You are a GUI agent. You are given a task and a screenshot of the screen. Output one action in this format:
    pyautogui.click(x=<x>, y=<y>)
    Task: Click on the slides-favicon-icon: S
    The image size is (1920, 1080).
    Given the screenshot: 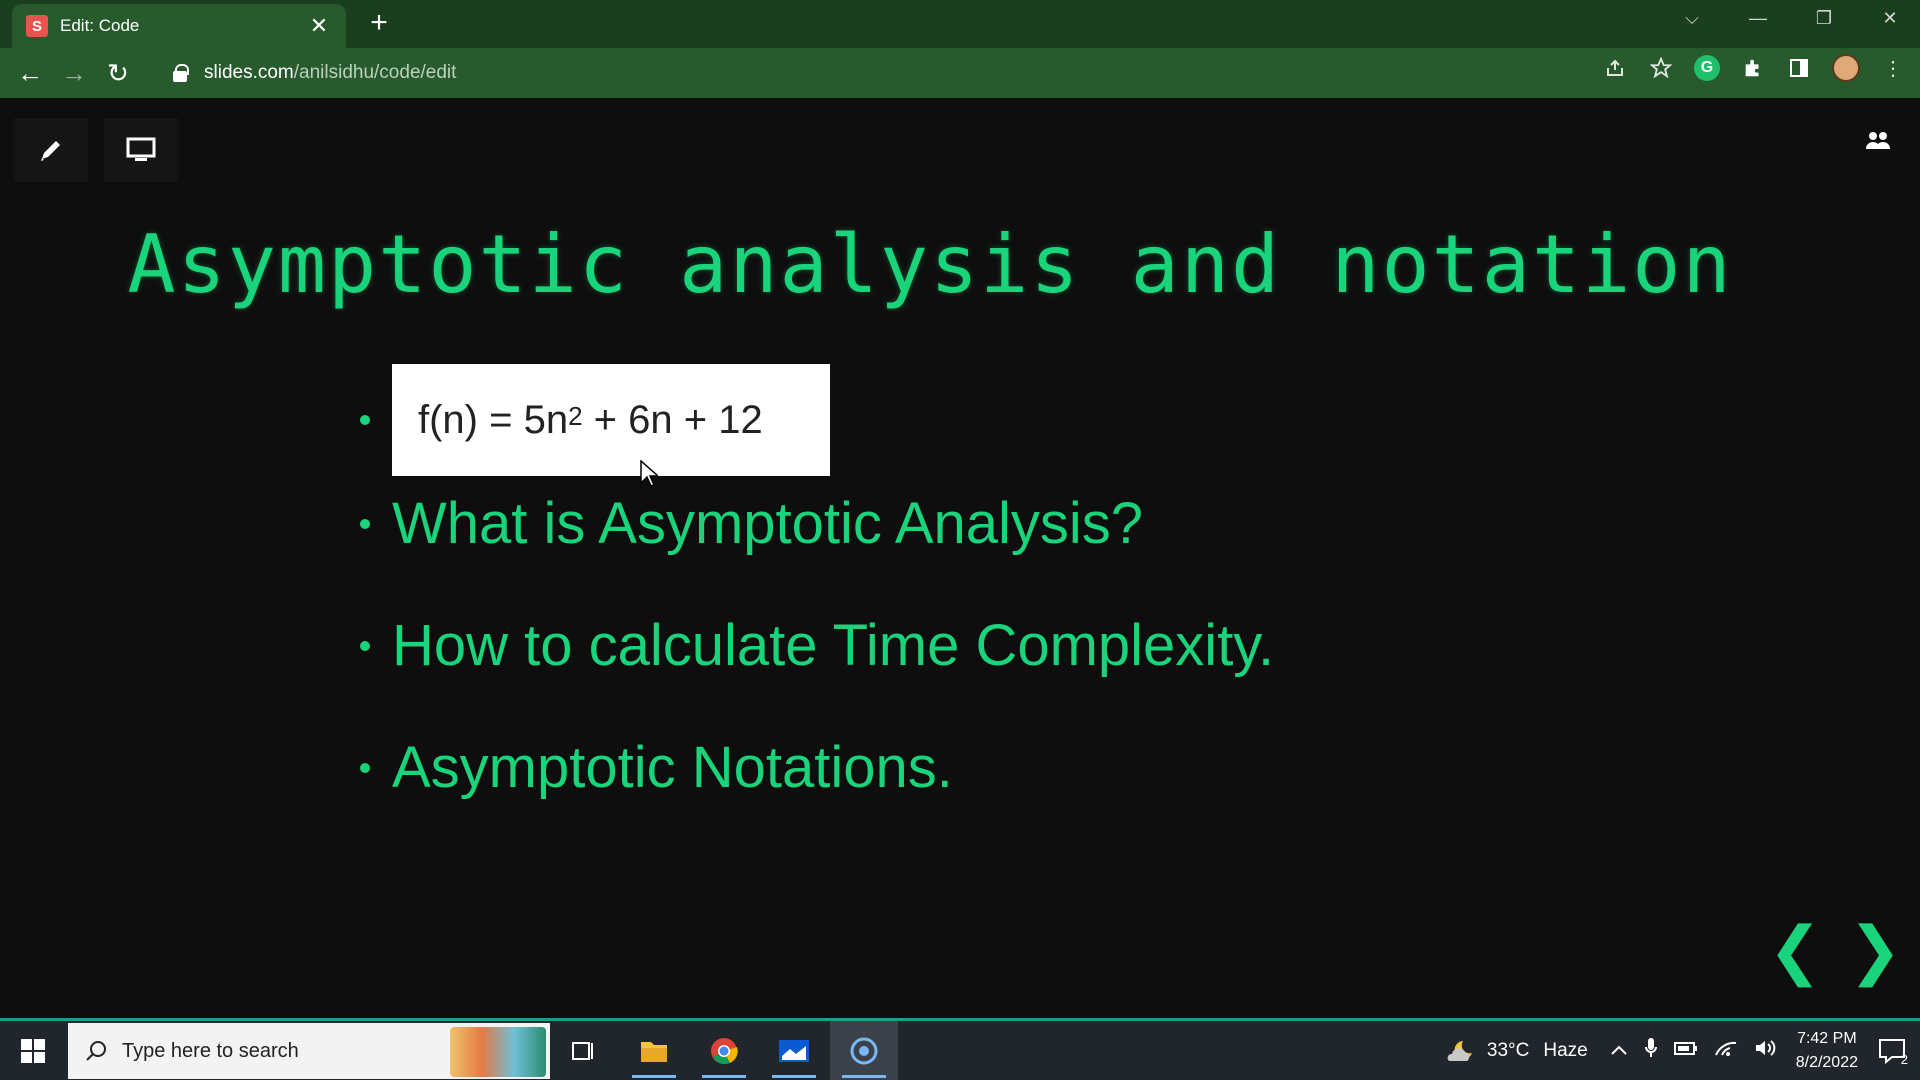 What is the action you would take?
    pyautogui.click(x=37, y=26)
    